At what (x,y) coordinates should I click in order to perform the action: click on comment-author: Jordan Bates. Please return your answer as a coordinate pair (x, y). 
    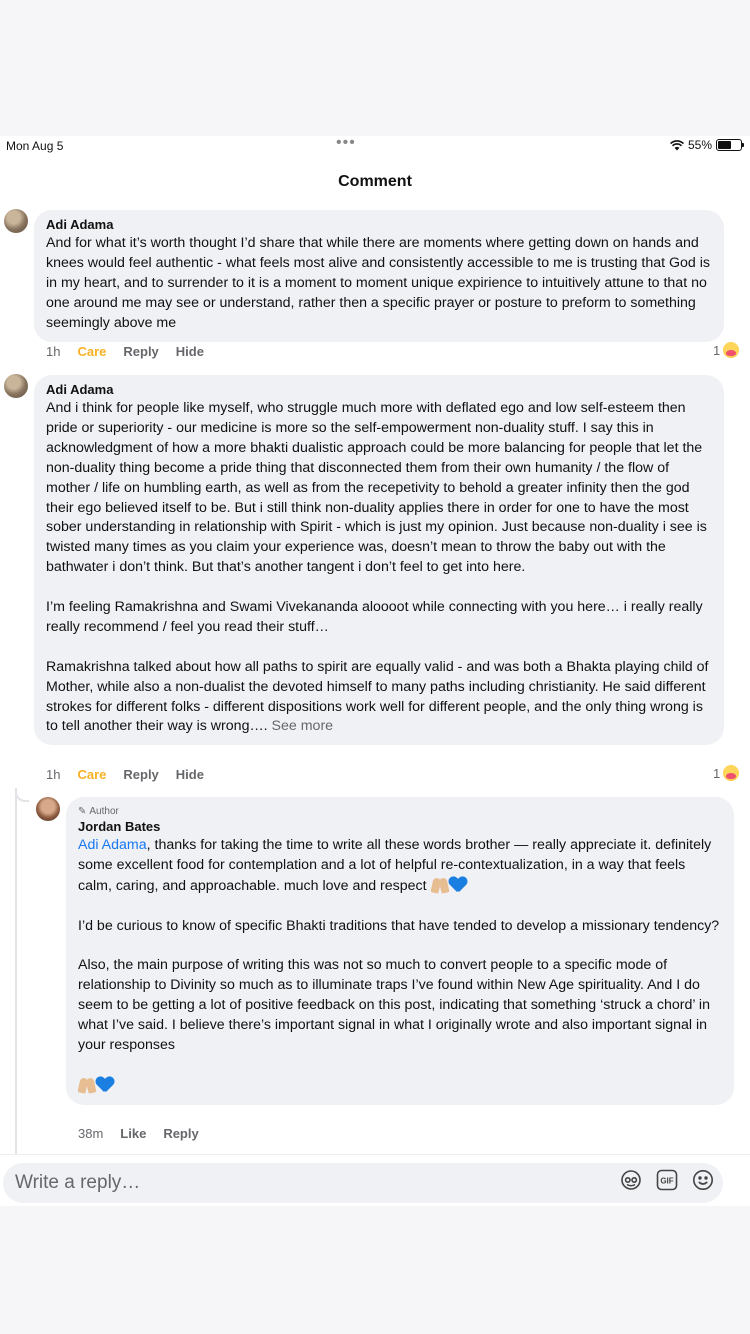
    Looking at the image, I should click on (400, 827).